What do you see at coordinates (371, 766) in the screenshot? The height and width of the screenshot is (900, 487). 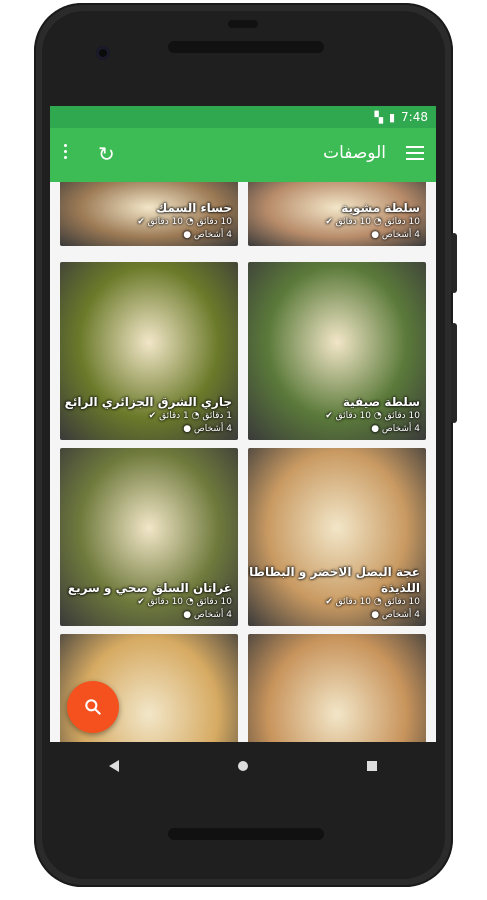 I see `recents-icon` at bounding box center [371, 766].